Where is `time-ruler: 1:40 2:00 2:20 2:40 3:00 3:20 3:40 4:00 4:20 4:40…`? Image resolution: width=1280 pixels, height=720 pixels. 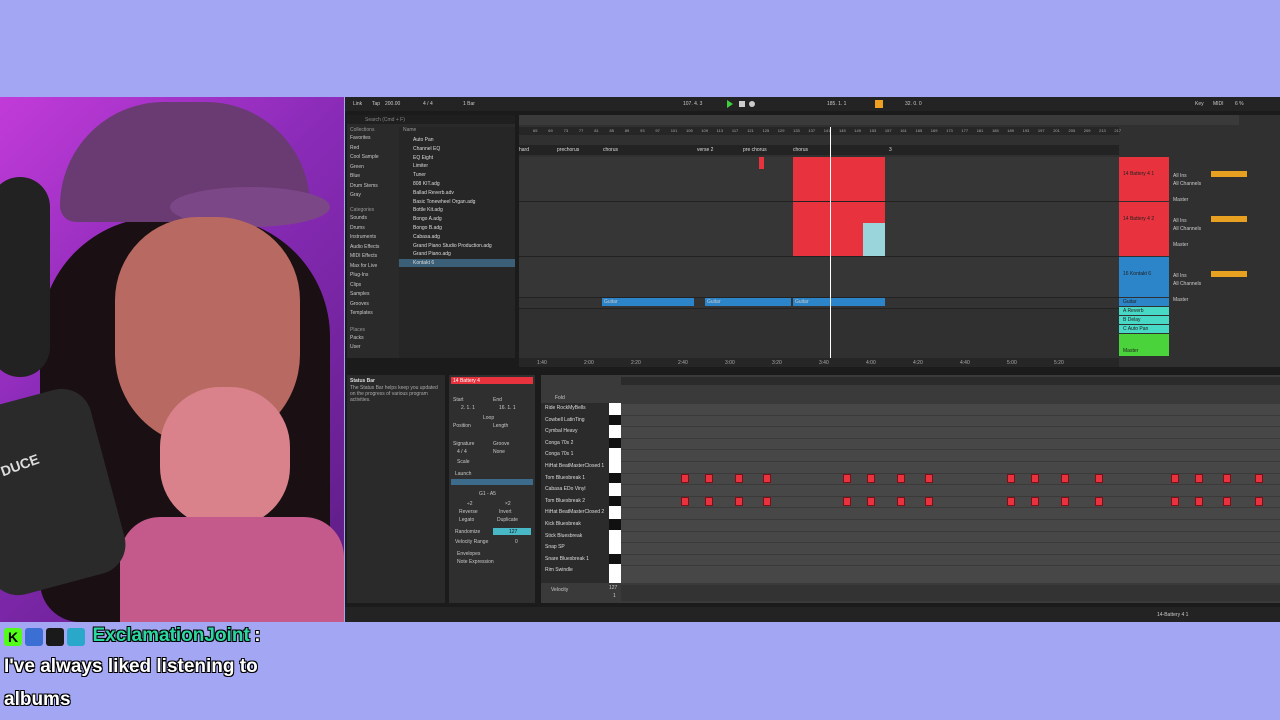 time-ruler: 1:40 2:00 2:20 2:40 3:00 3:20 3:40 4:00 4:20 4:40… is located at coordinates (819, 362).